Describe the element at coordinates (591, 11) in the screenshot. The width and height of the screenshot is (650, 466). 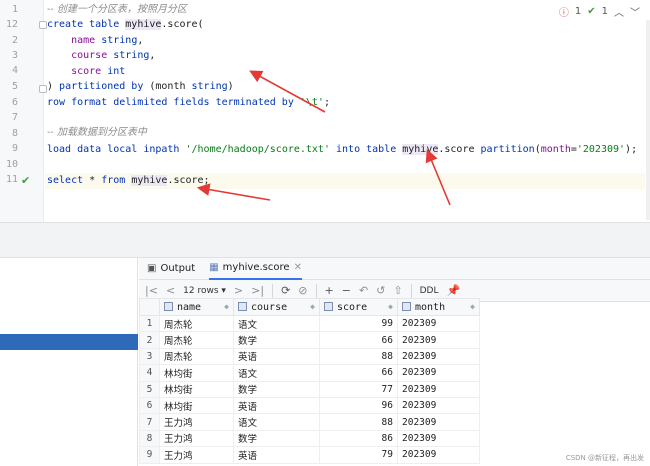
I see `check-icon: ✔` at that location.